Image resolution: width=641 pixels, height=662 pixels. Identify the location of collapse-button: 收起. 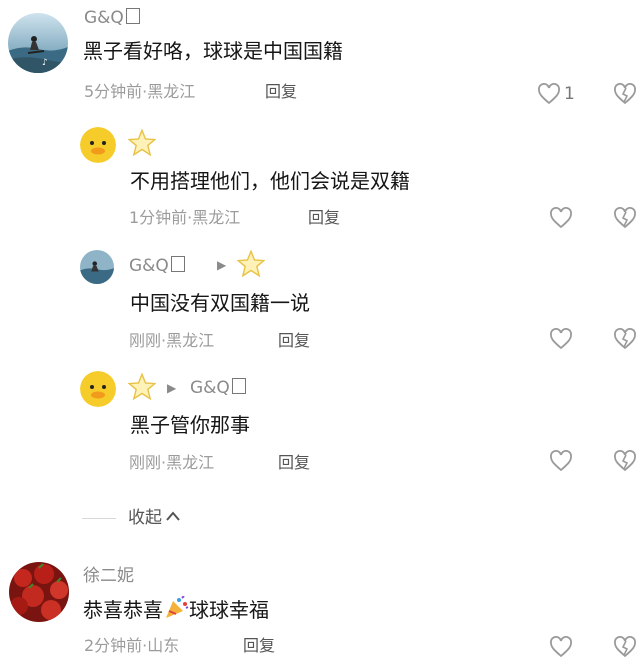
(154, 518).